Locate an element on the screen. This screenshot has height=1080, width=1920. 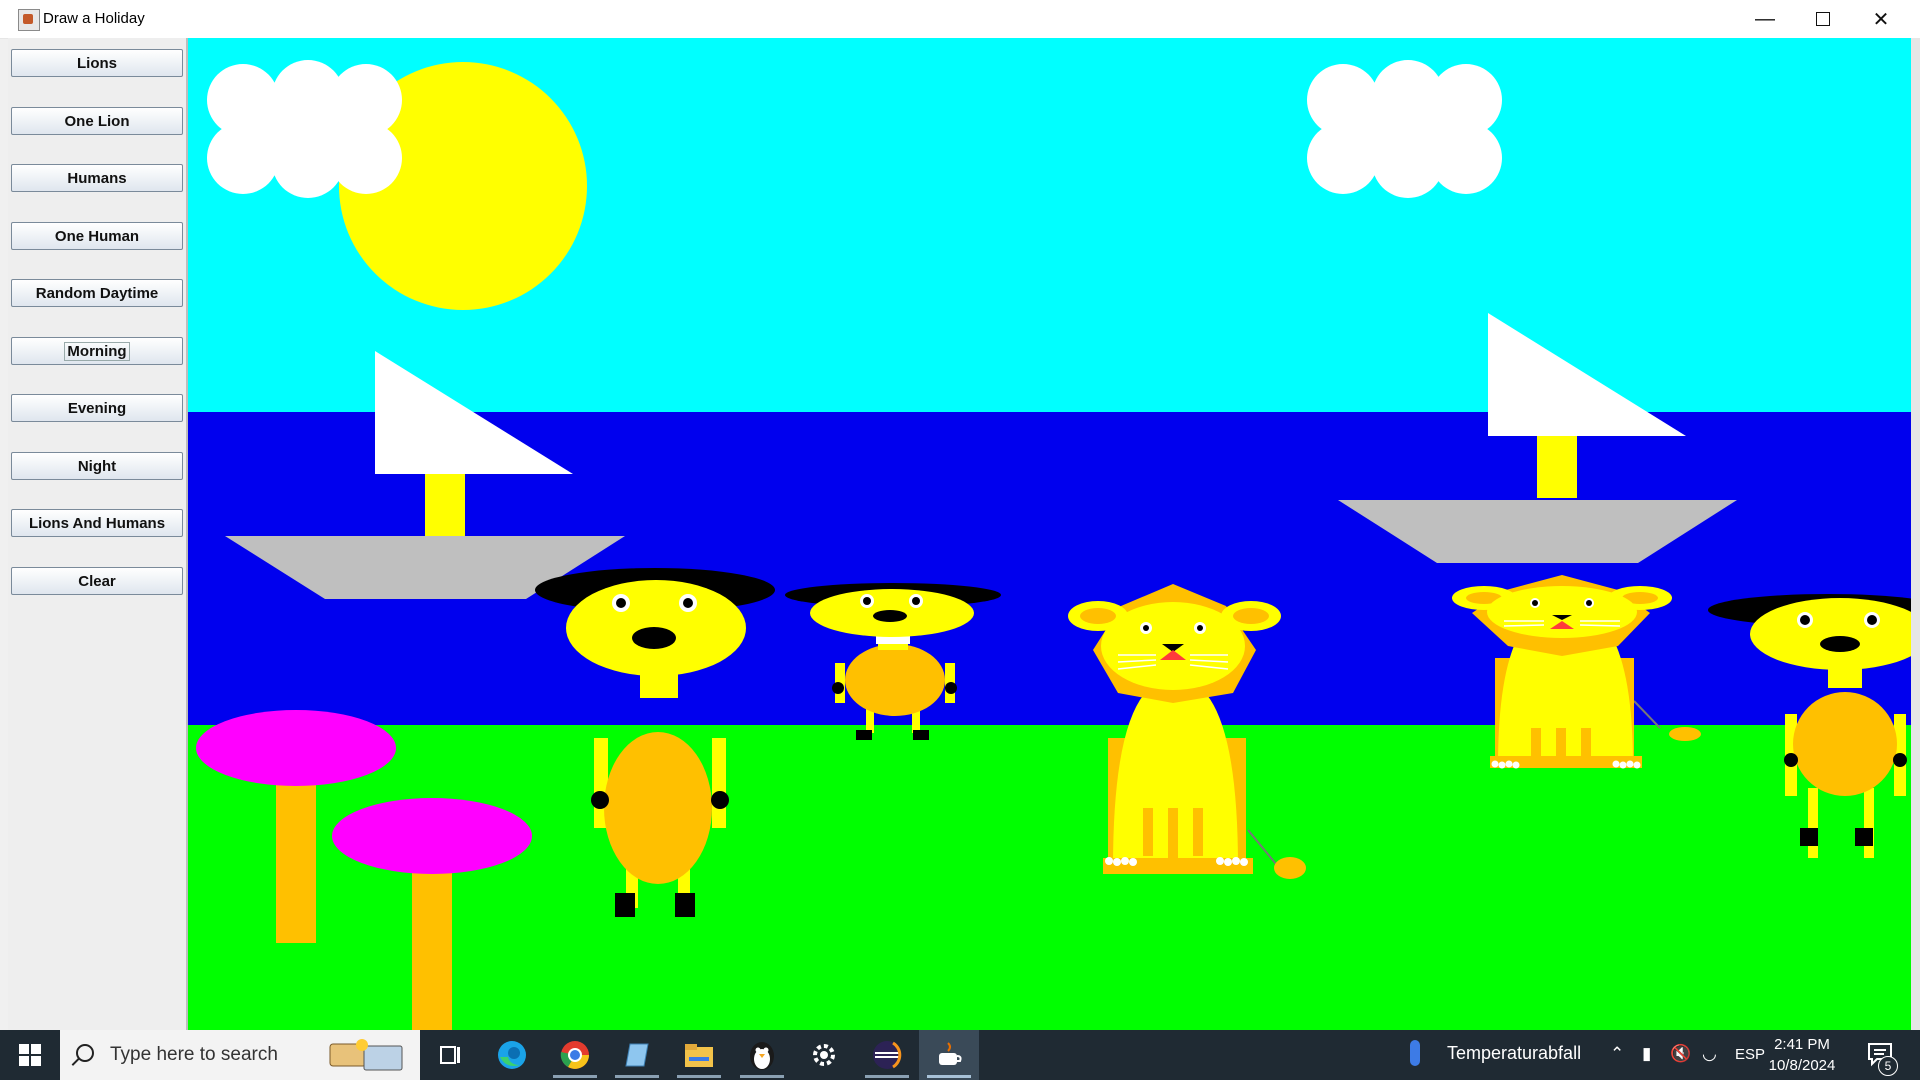
cloud-right is located at coordinates (1404, 129).